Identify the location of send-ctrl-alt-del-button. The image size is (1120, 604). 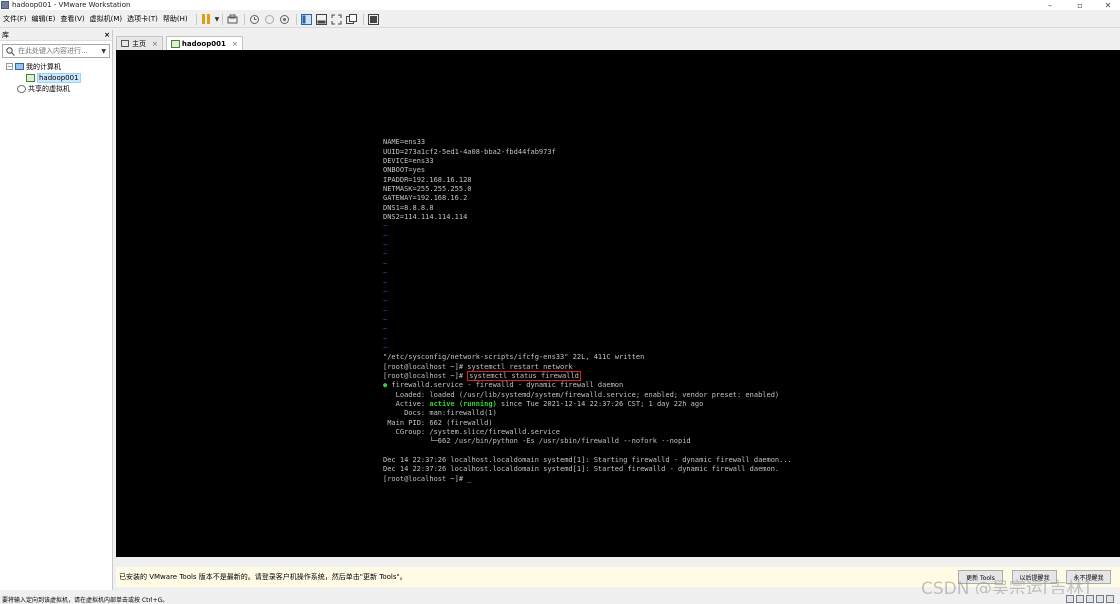
(232, 19).